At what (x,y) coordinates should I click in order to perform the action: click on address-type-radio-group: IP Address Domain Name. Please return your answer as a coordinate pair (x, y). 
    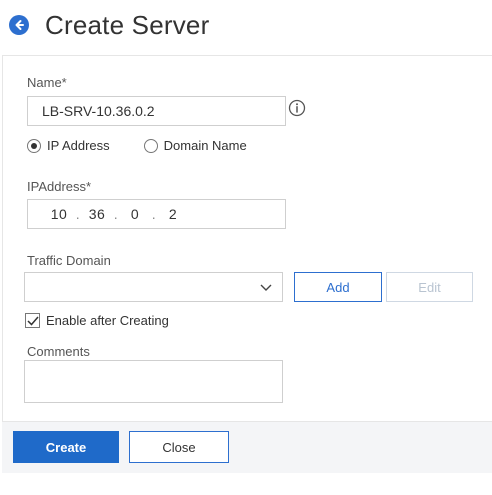
    Looking at the image, I should click on (137, 145).